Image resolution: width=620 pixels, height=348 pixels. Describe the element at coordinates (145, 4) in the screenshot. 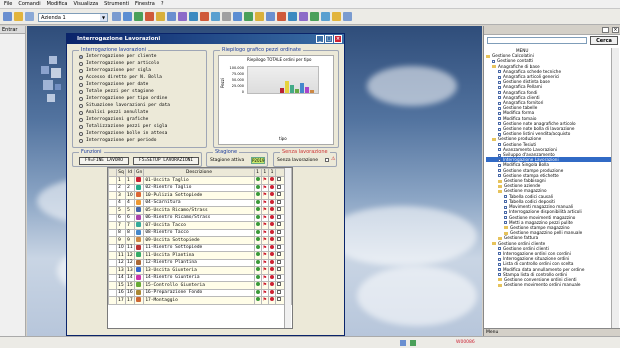

I see `menu-item-finestra: Finestra` at that location.